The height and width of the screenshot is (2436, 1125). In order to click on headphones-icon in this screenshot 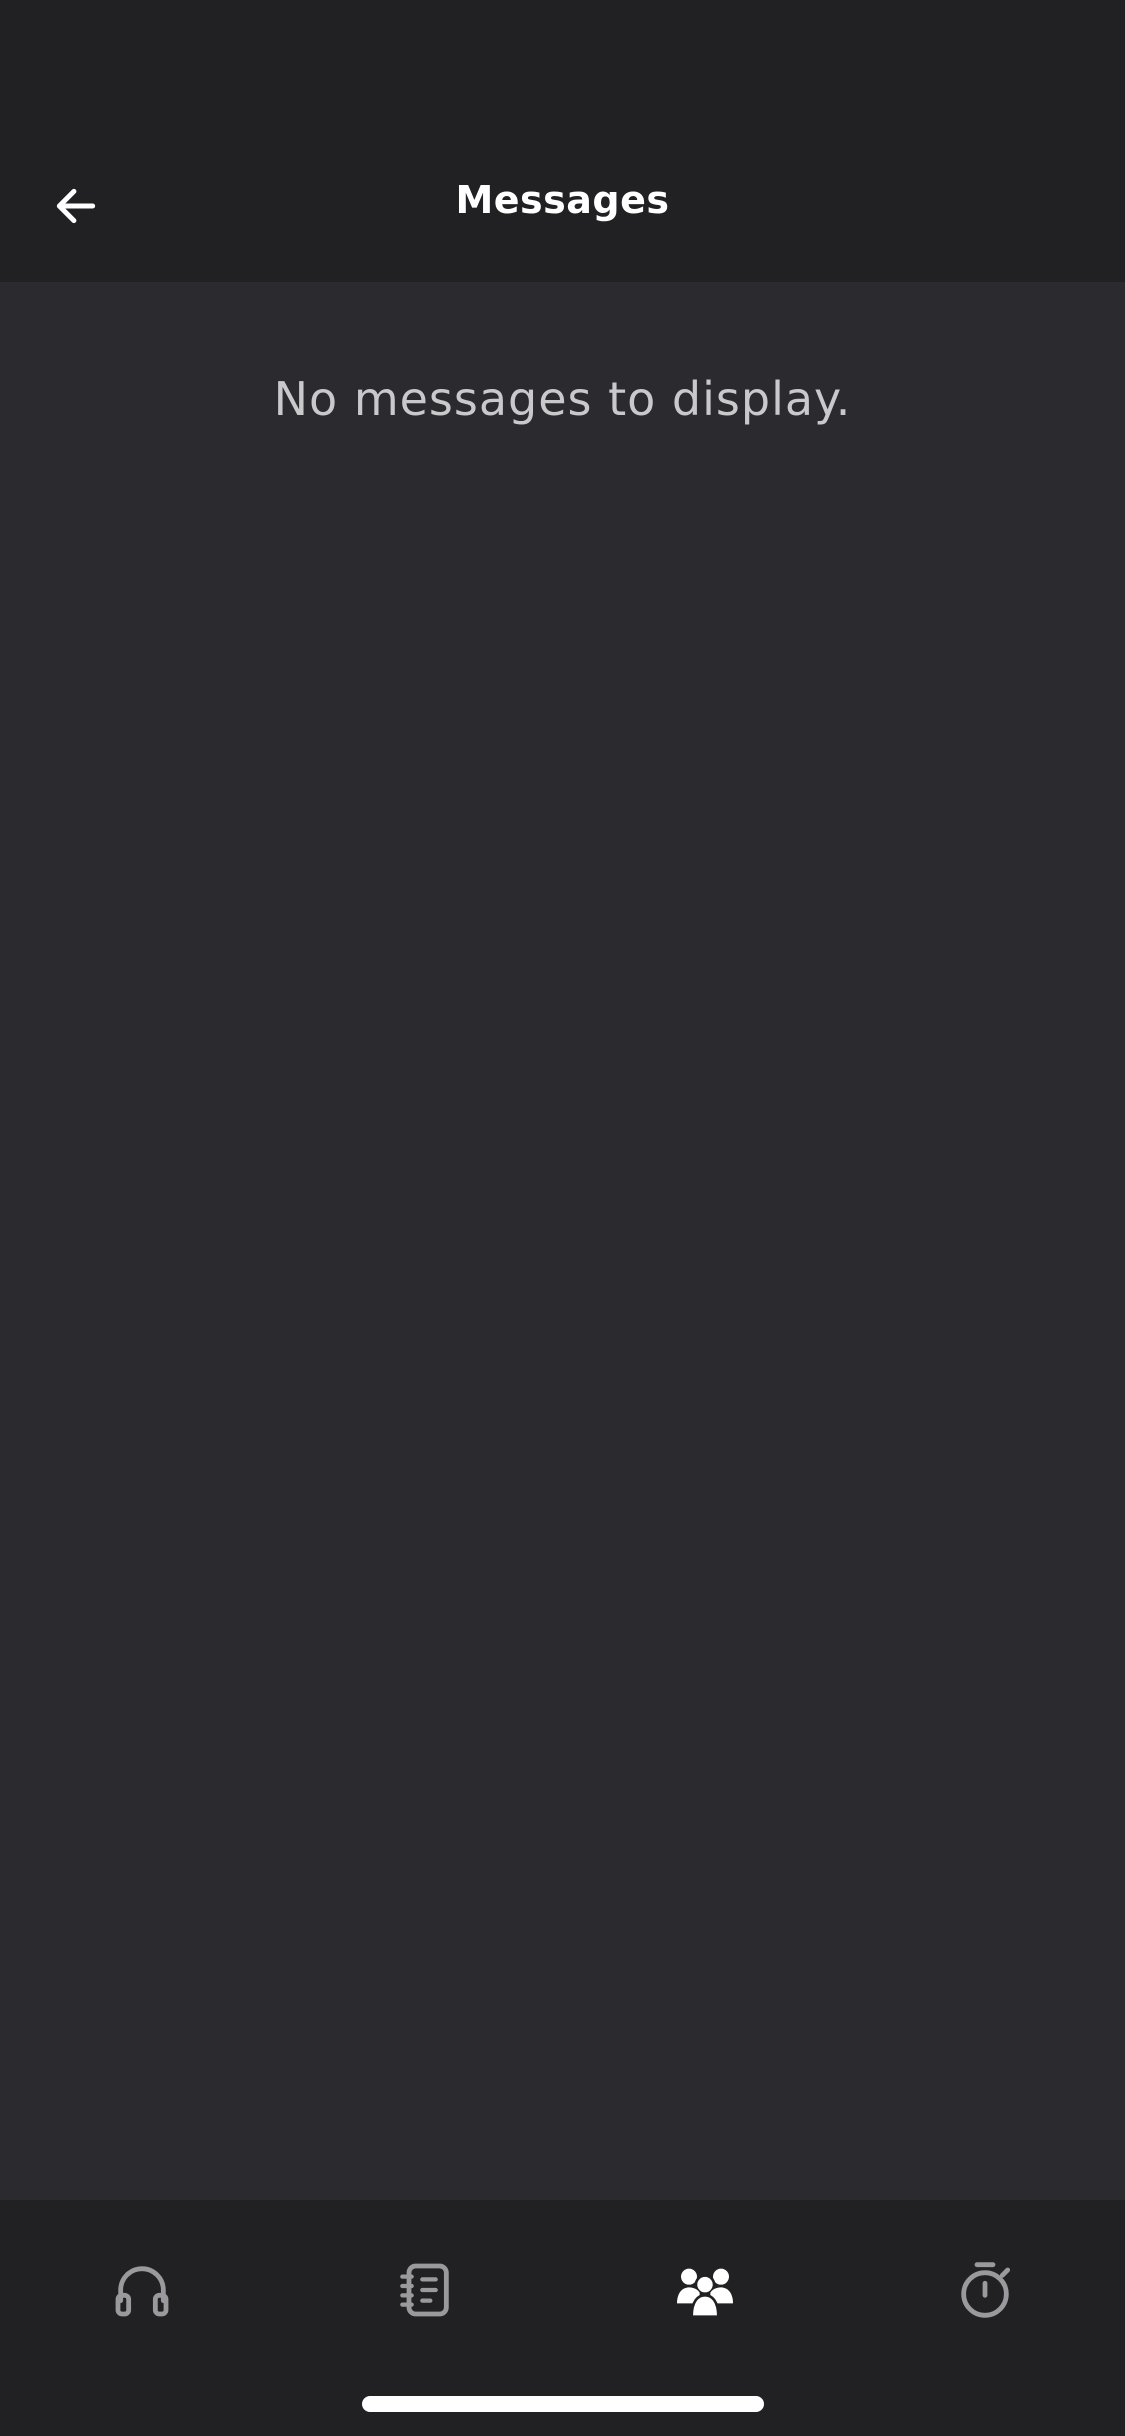, I will do `click(142, 2291)`.